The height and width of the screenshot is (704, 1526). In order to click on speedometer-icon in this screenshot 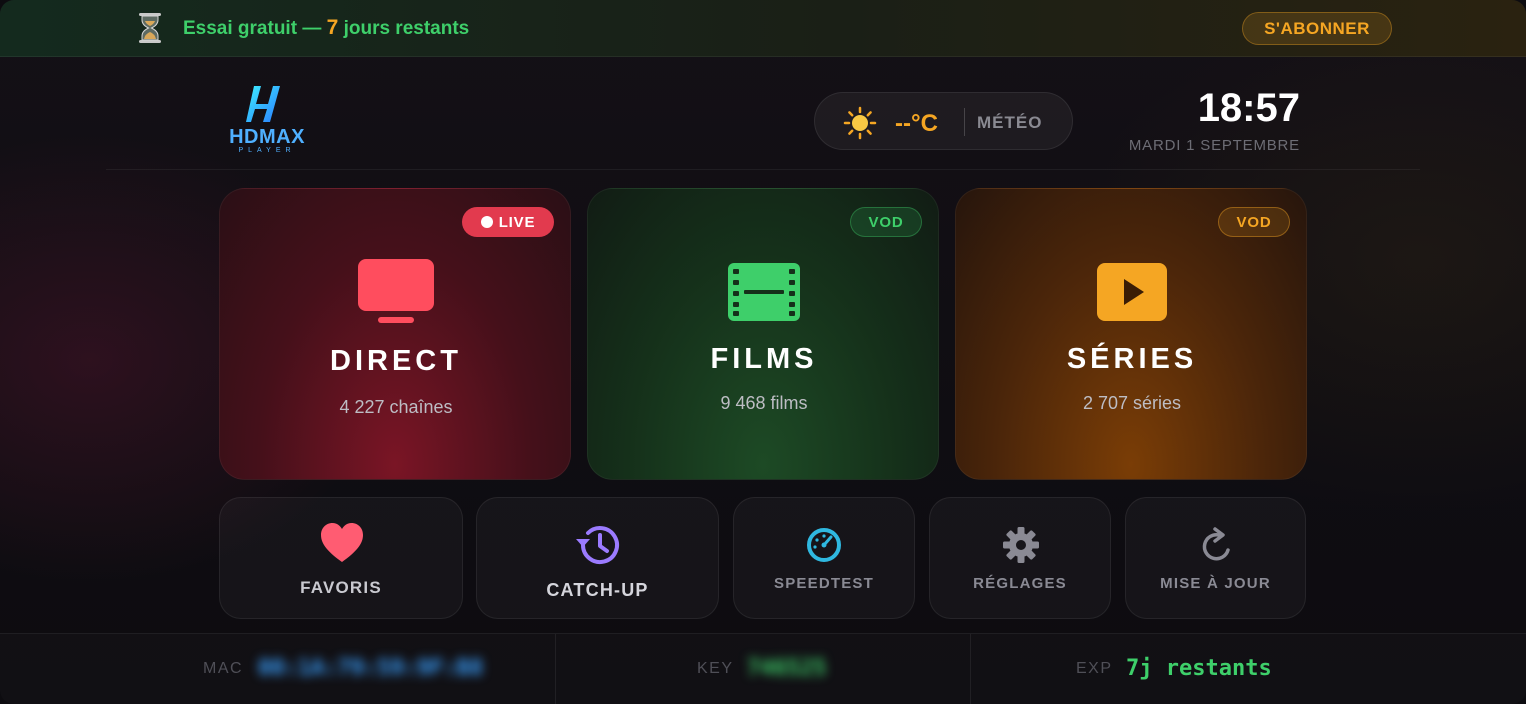, I will do `click(824, 545)`.